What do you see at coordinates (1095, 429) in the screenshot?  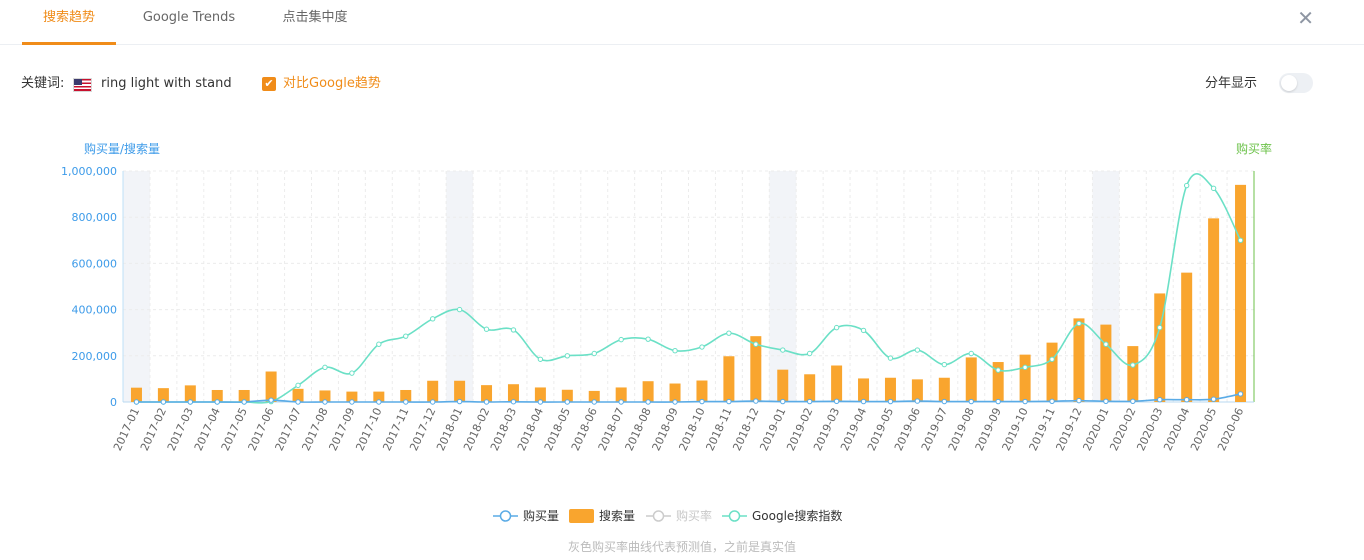 I see `x-tick-label: 2020-01` at bounding box center [1095, 429].